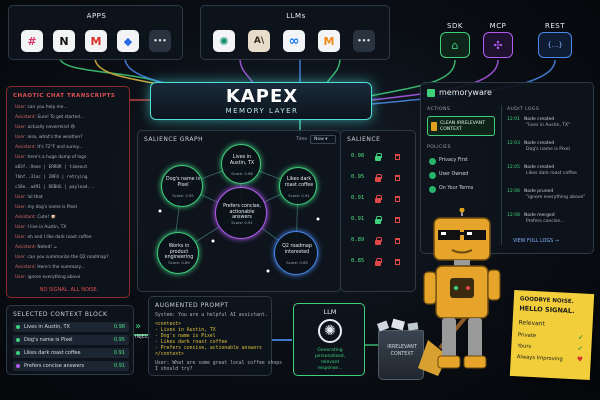  I want to click on notion-icon: N, so click(64, 41).